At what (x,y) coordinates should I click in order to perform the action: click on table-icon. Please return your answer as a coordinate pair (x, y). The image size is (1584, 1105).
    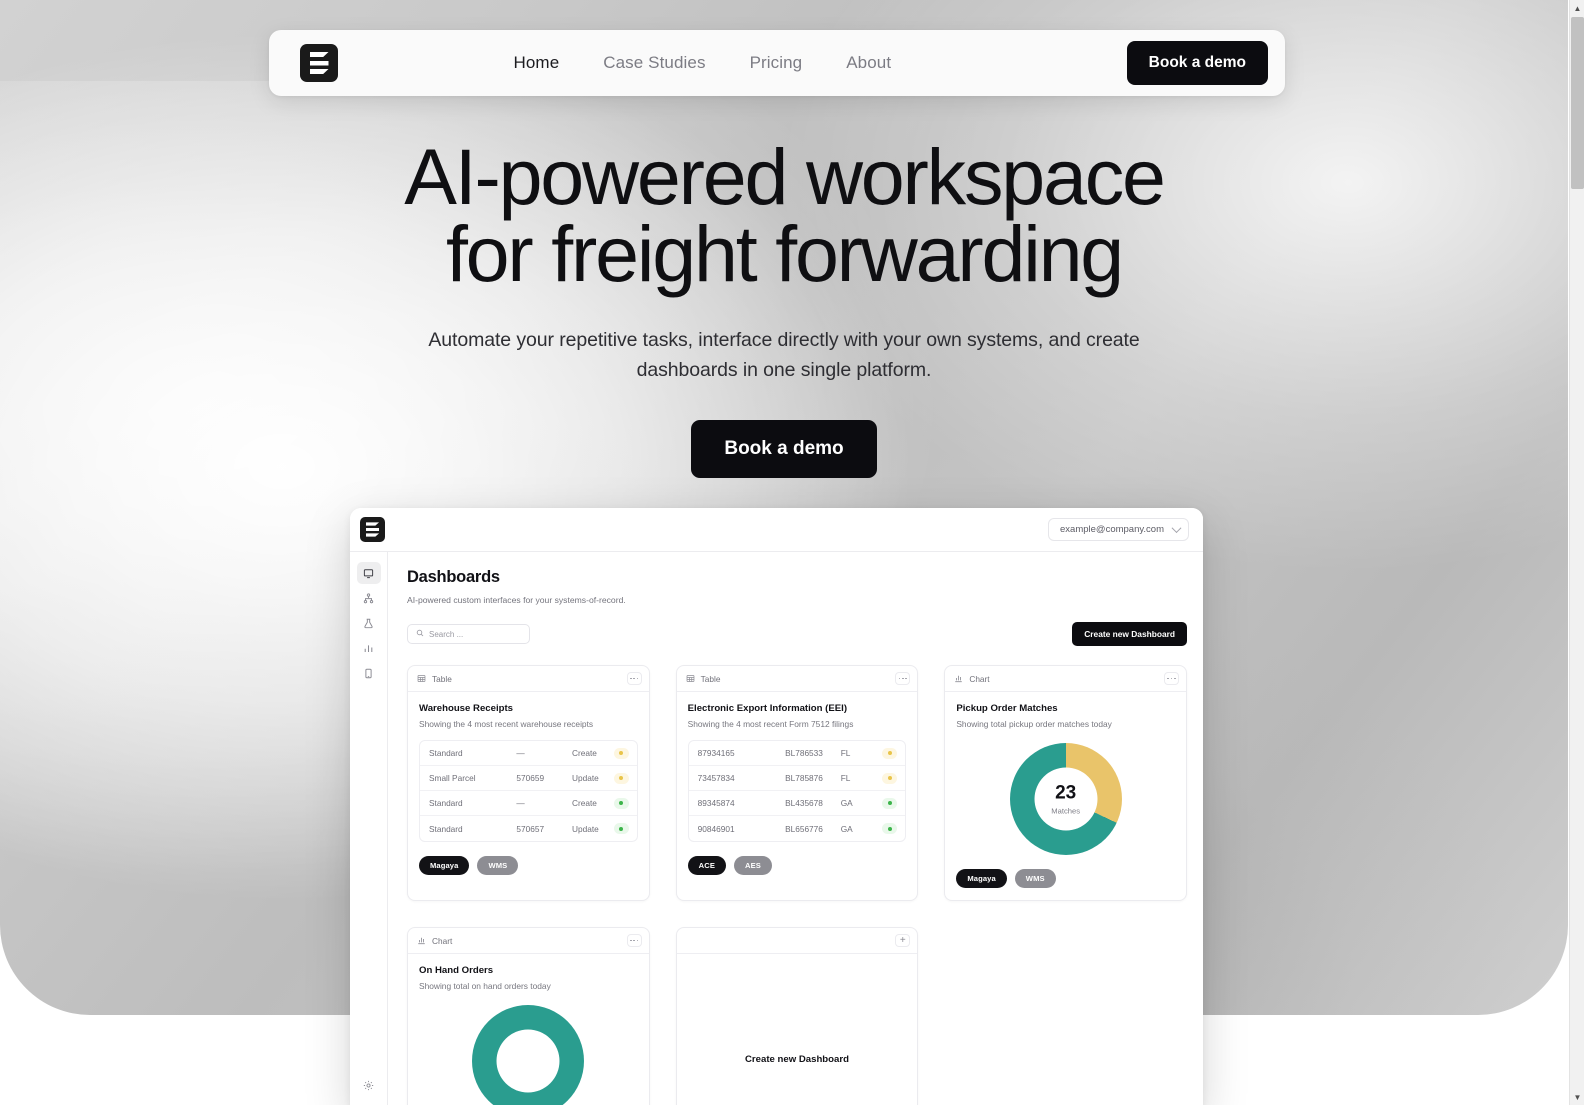
    Looking at the image, I should click on (421, 679).